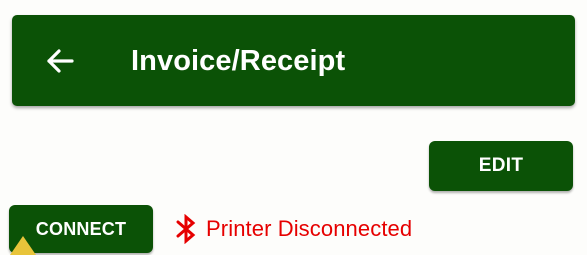 The image size is (587, 255). I want to click on printer-status-text: Printer Disconnected, so click(309, 228).